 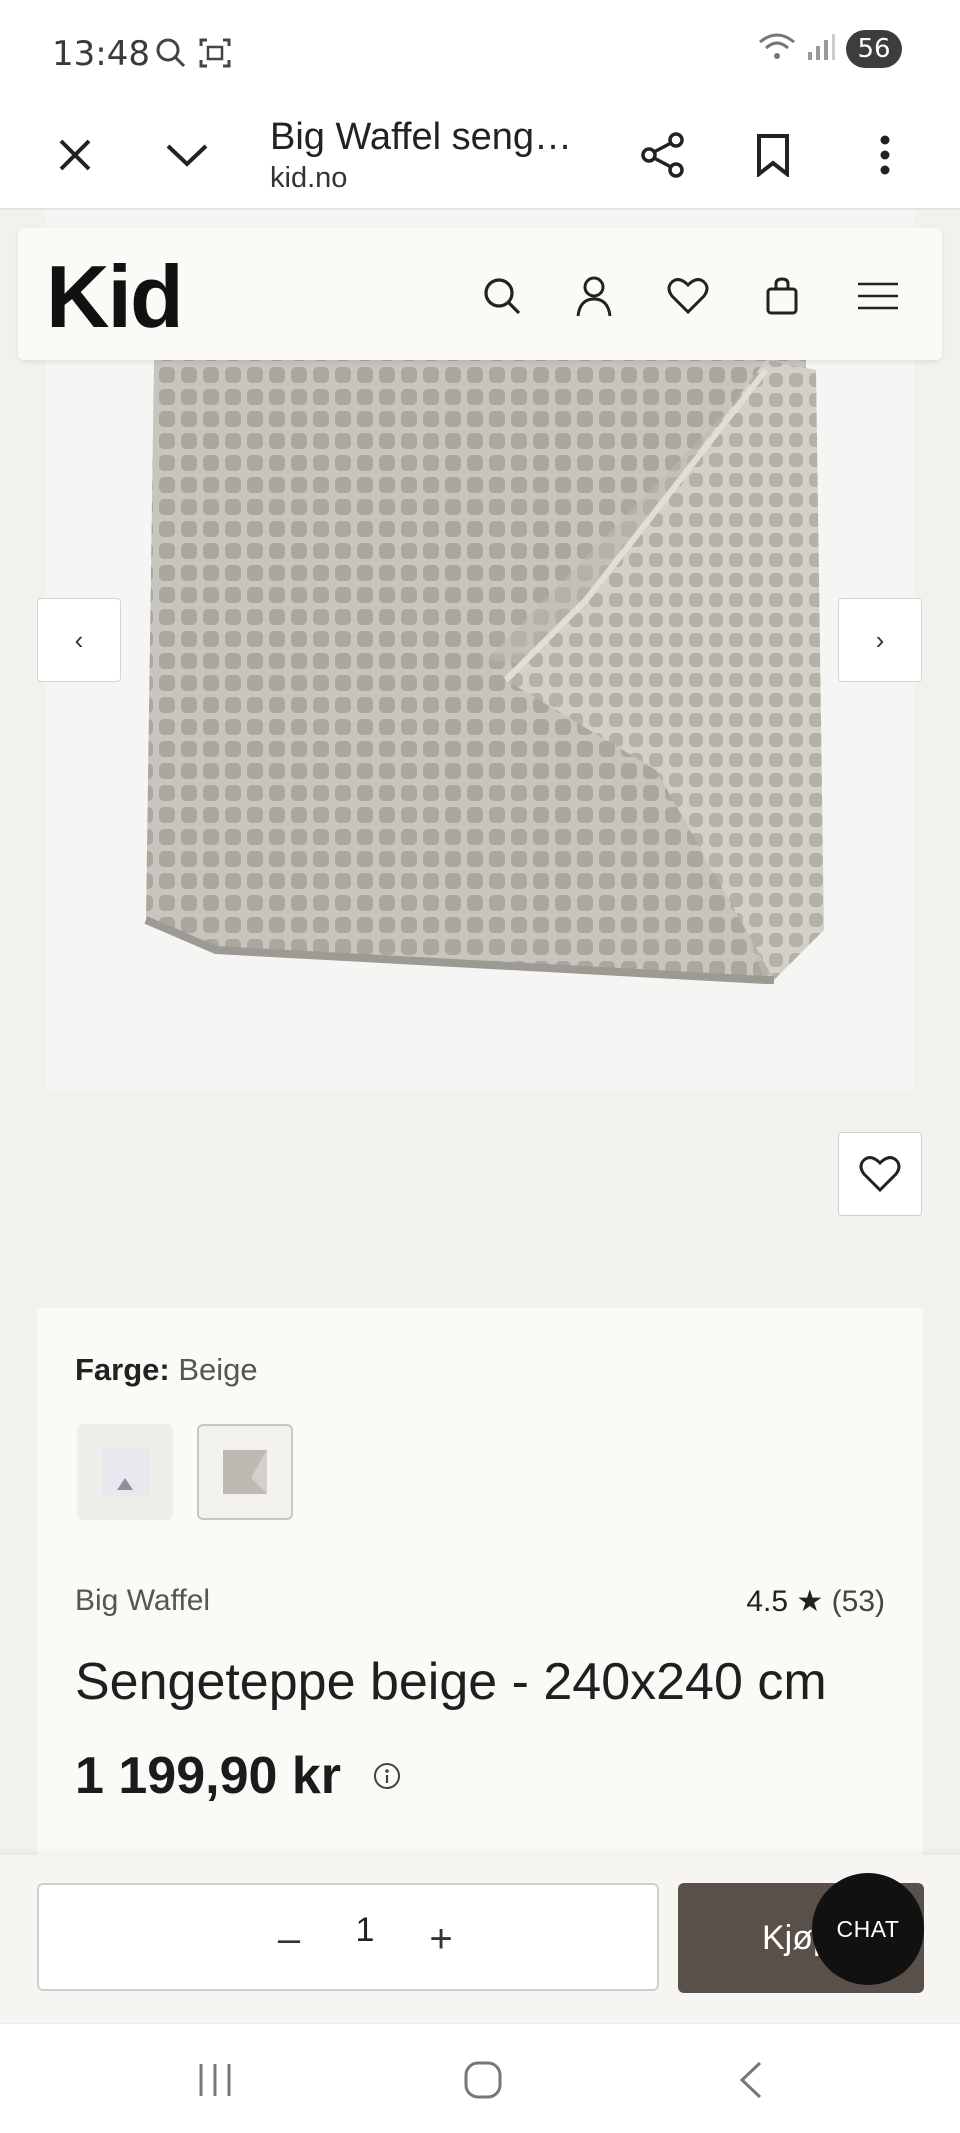 I want to click on rating-count: (53), so click(x=858, y=1601).